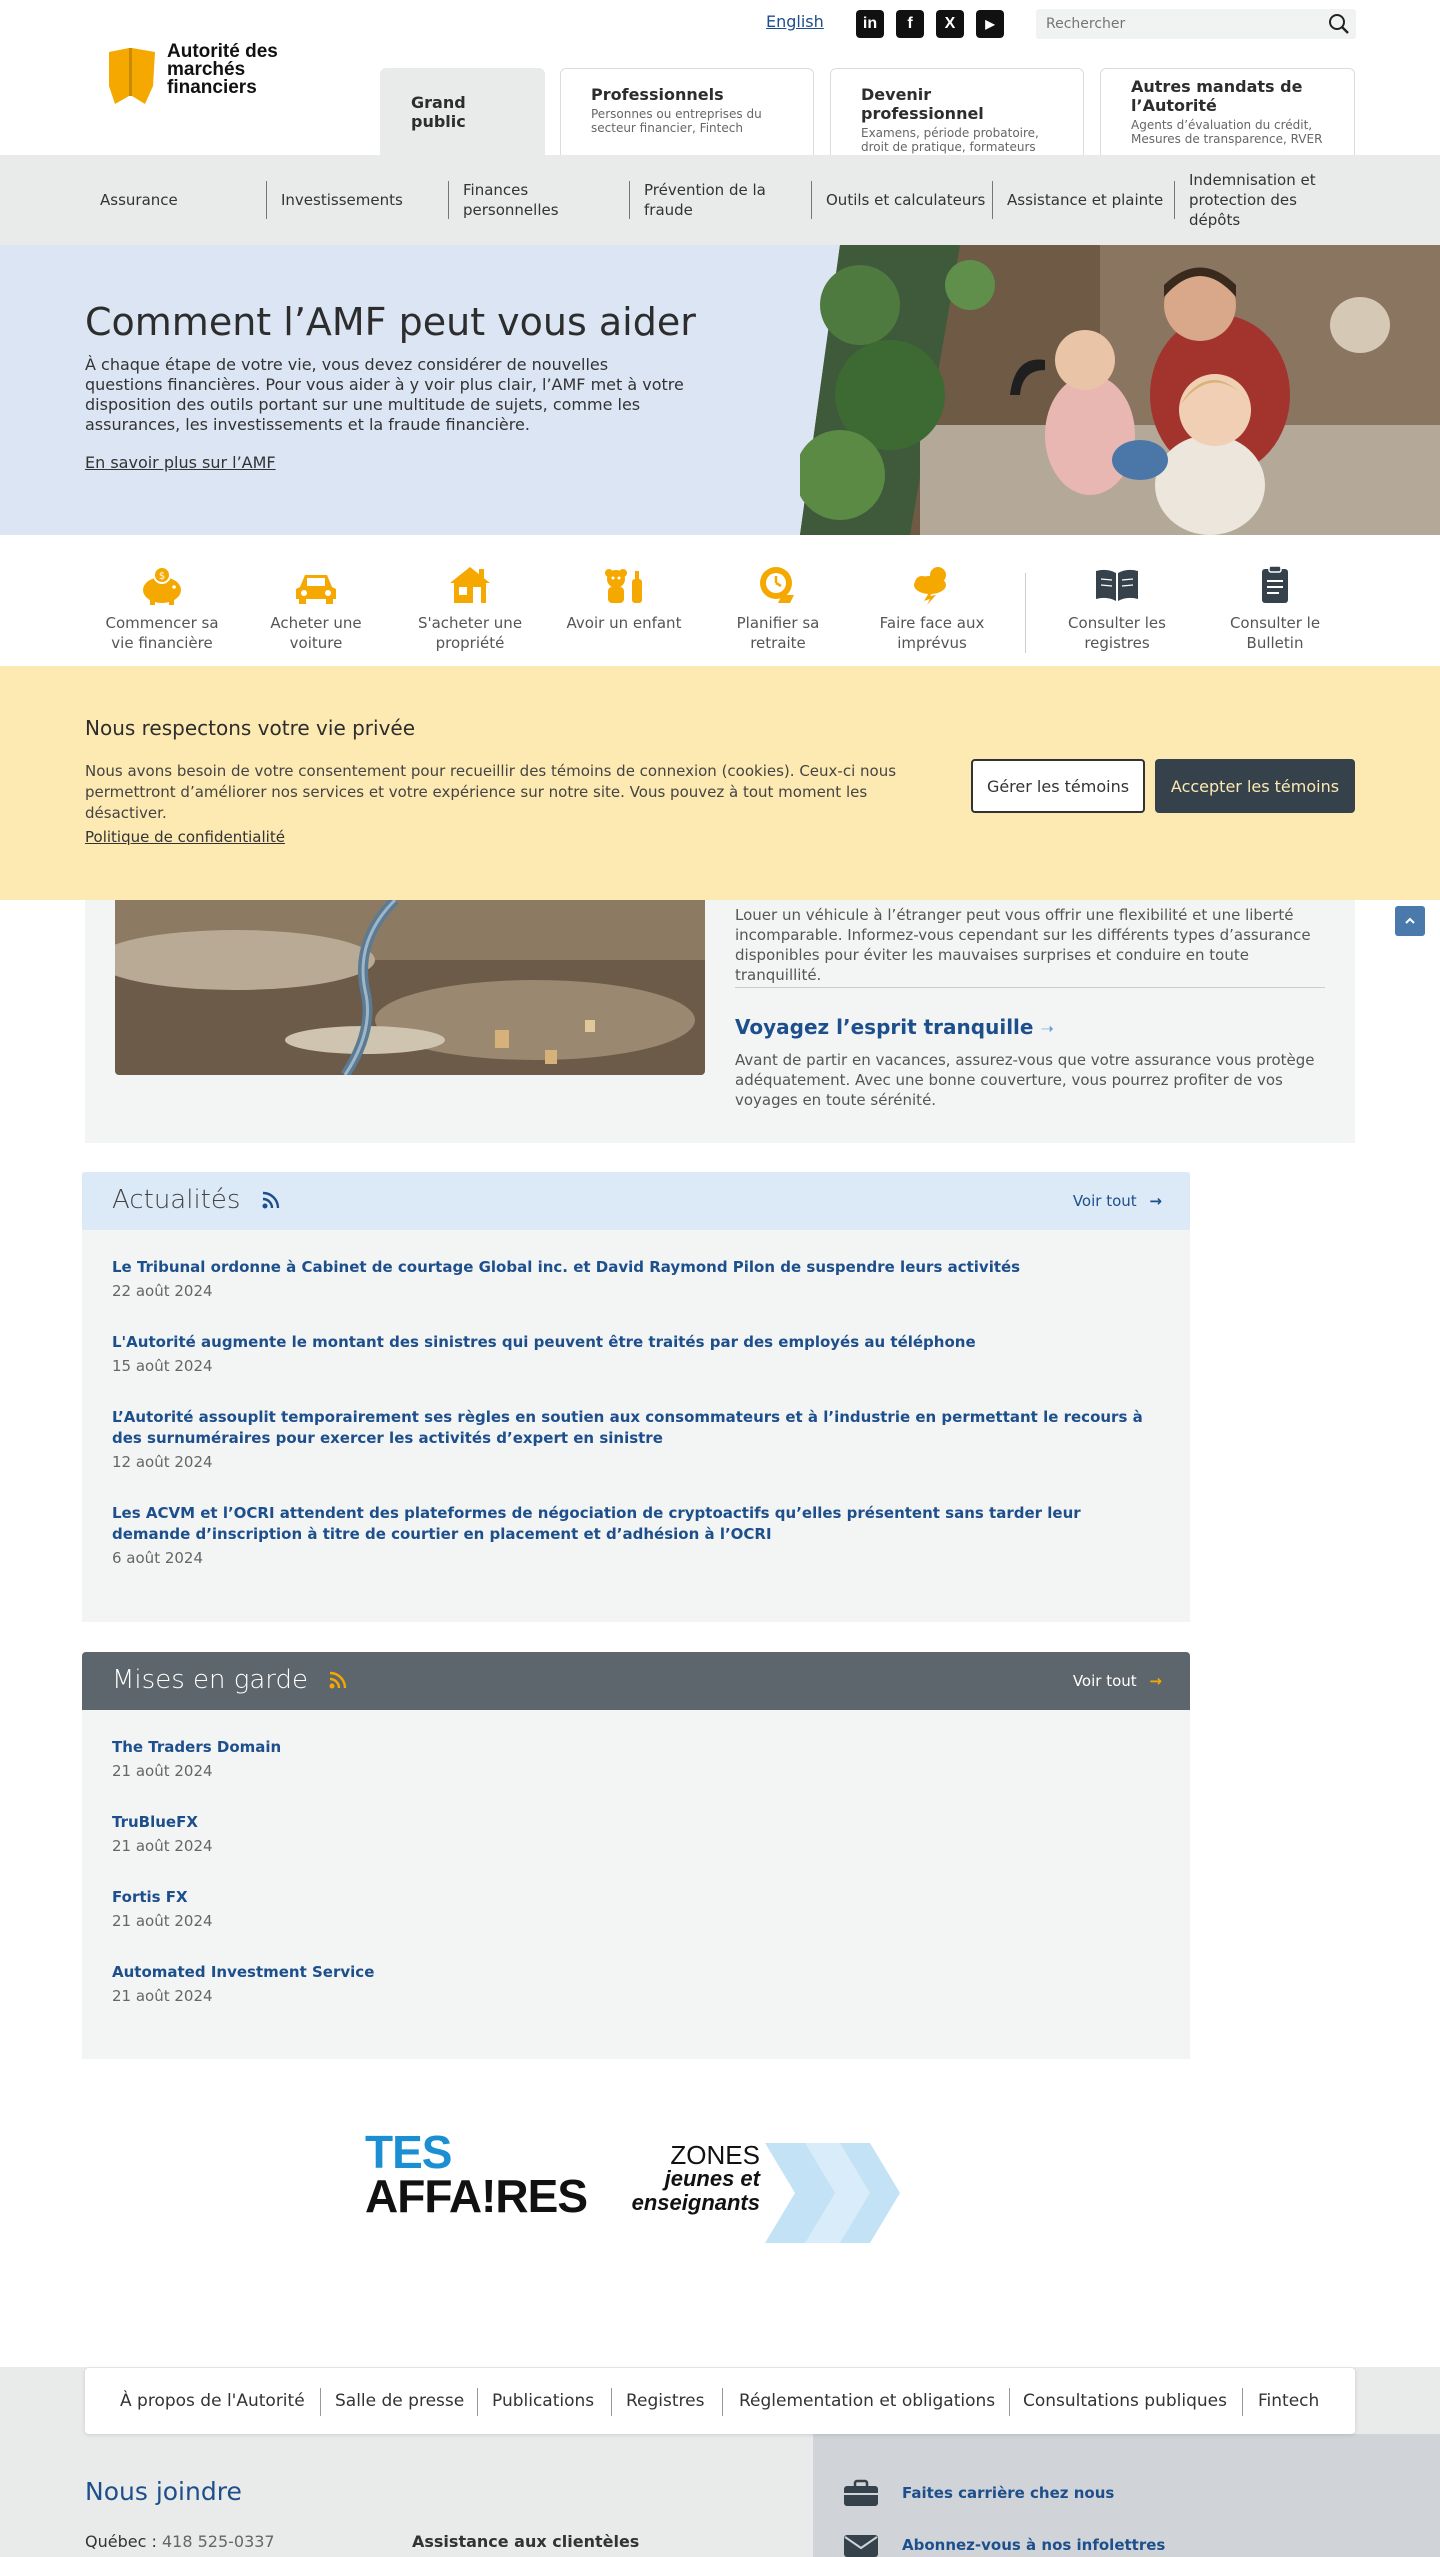 The width and height of the screenshot is (1440, 2557). I want to click on news-item-date: 6 août 2024, so click(158, 1558).